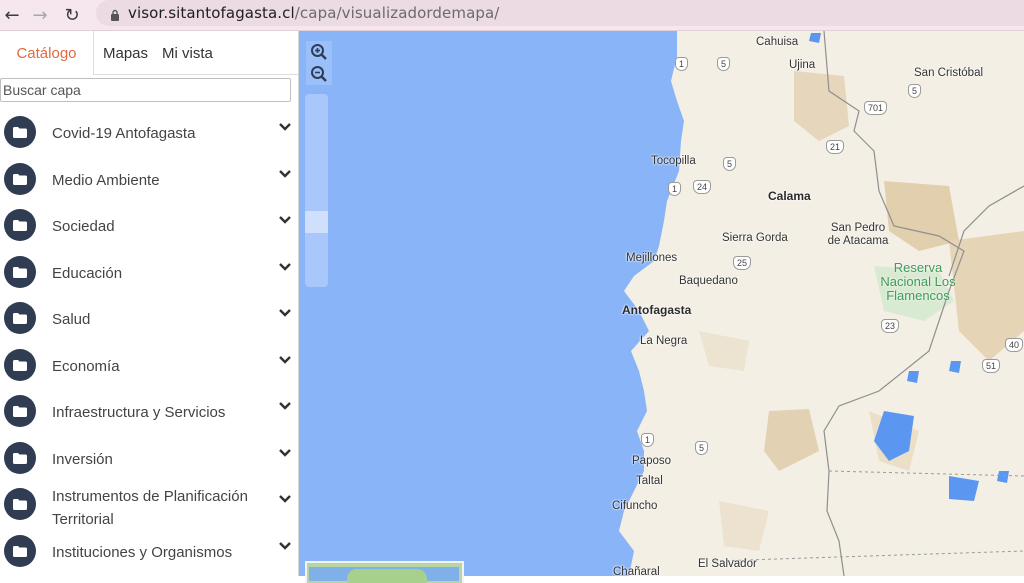 The width and height of the screenshot is (1024, 583). Describe the element at coordinates (652, 461) in the screenshot. I see `place-paposo: Paposo` at that location.